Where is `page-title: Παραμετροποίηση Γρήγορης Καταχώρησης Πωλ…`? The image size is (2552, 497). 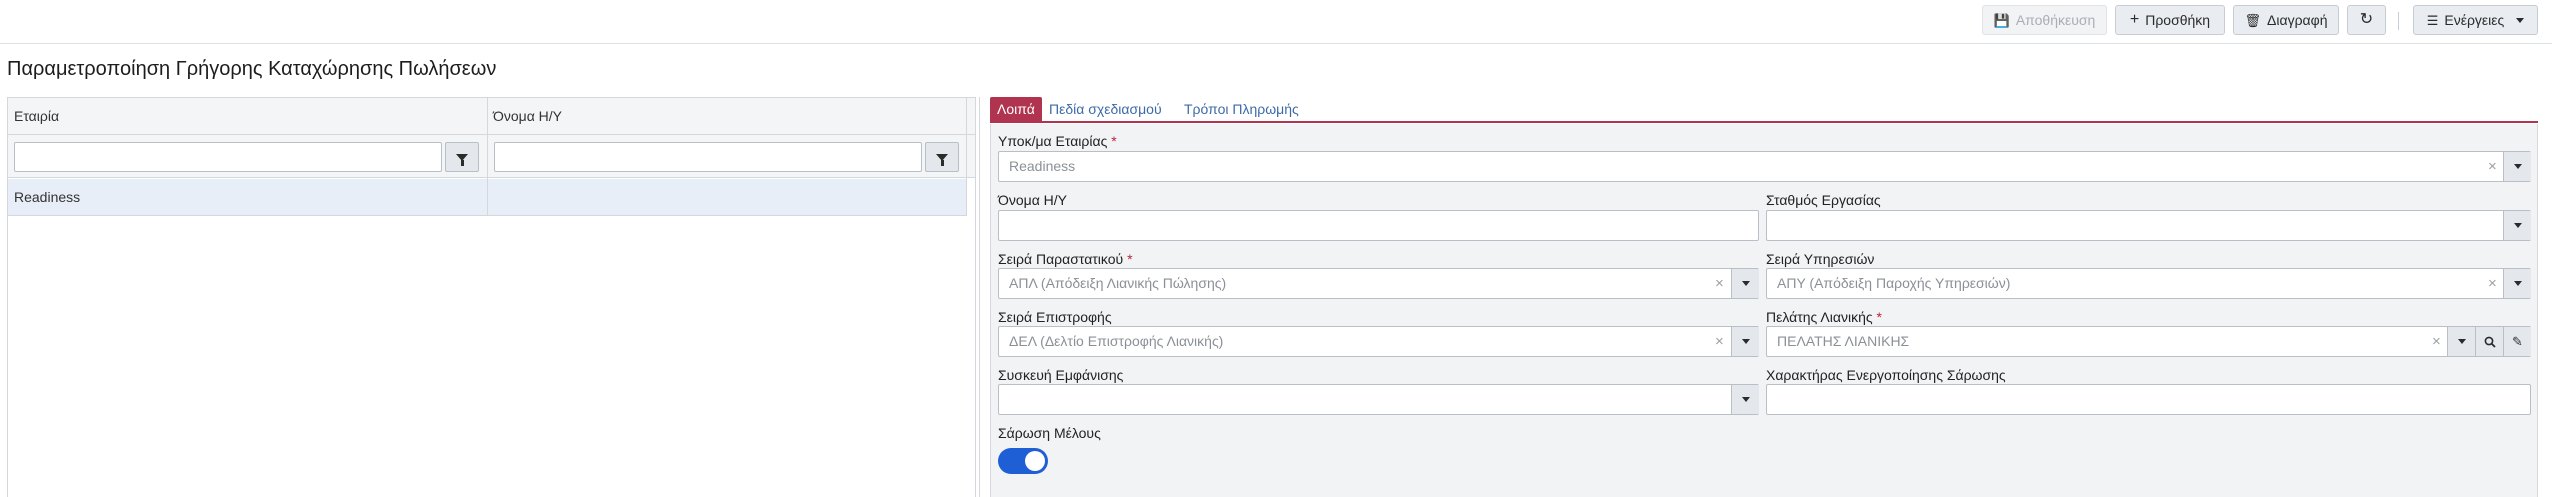 page-title: Παραμετροποίηση Γρήγορης Καταχώρησης Πωλ… is located at coordinates (252, 69).